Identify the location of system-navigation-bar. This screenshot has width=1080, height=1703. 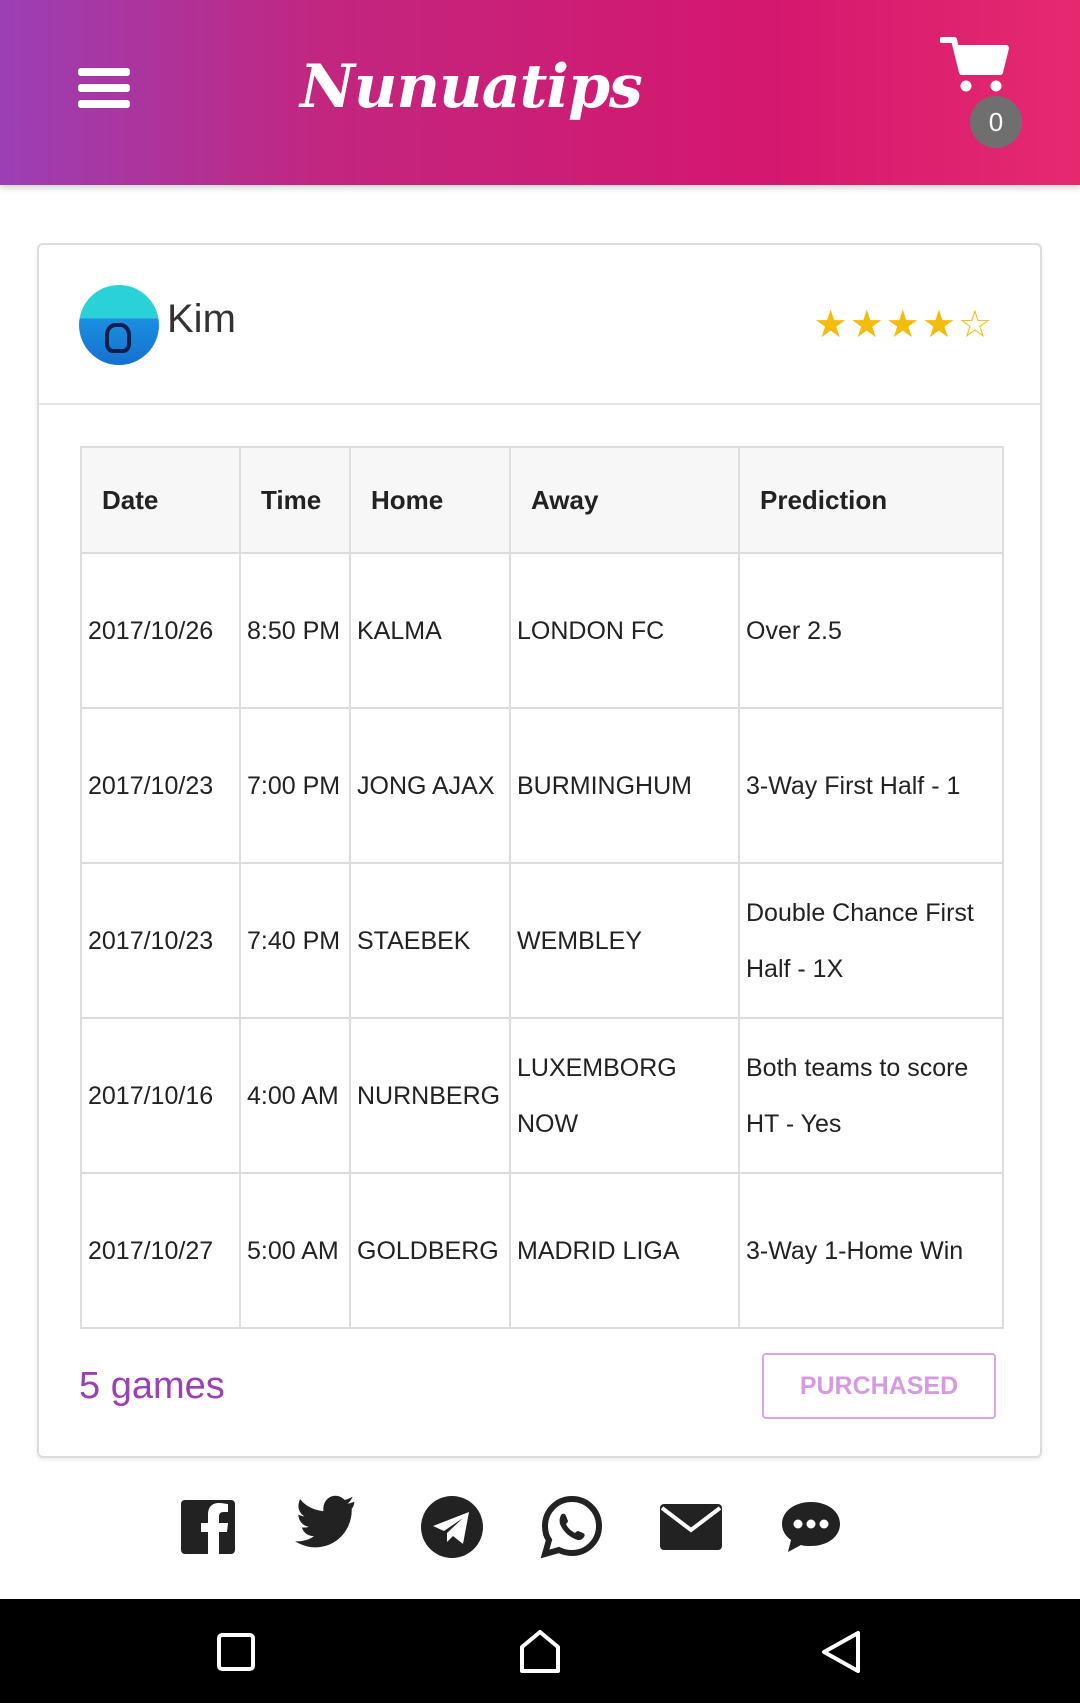
(540, 1651).